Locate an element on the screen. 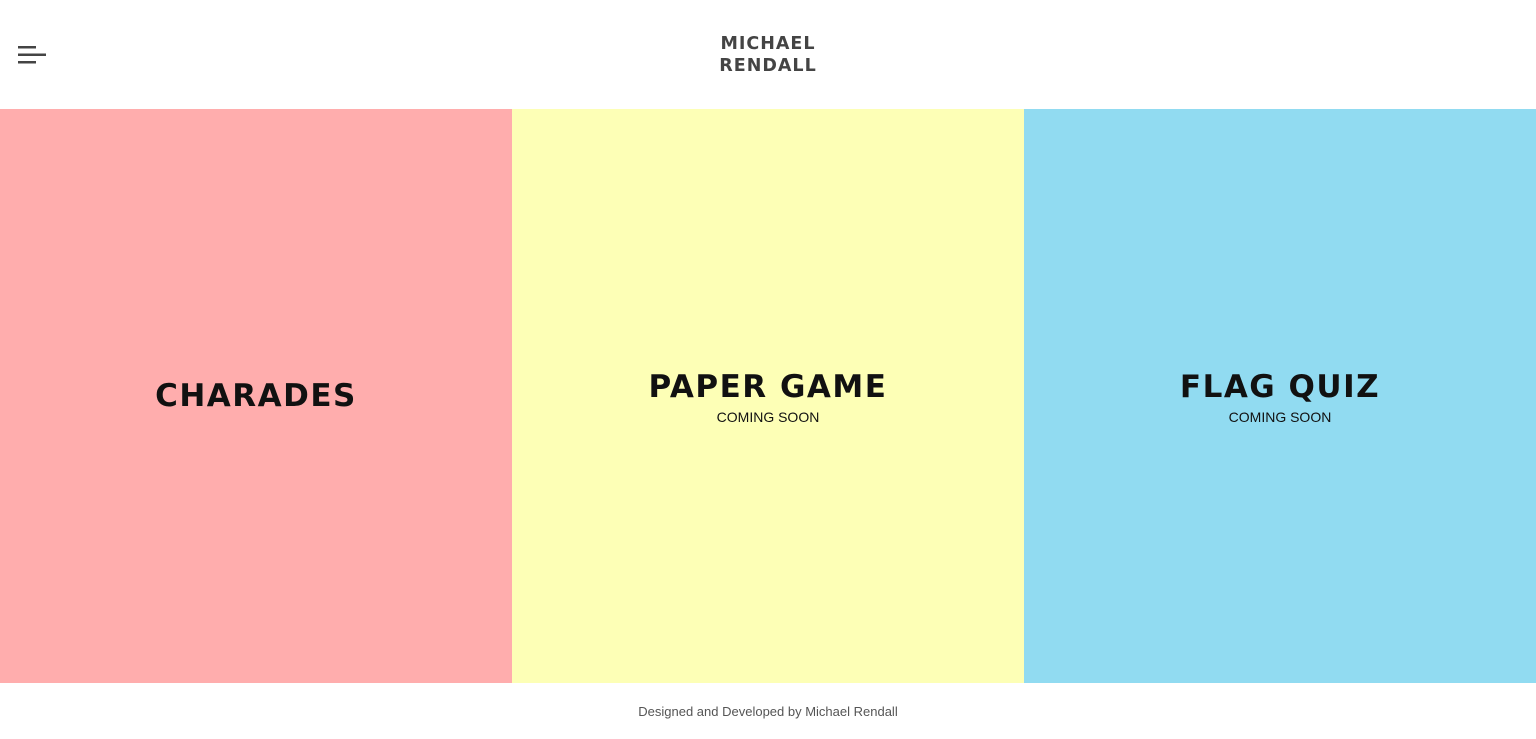  paper-game-content: PAPER GAME COMING SOON is located at coordinates (768, 396).